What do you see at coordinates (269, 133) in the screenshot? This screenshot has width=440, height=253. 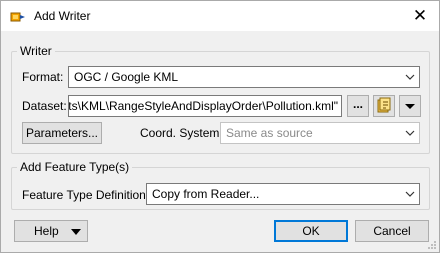 I see `coord-system-value: Same as source` at bounding box center [269, 133].